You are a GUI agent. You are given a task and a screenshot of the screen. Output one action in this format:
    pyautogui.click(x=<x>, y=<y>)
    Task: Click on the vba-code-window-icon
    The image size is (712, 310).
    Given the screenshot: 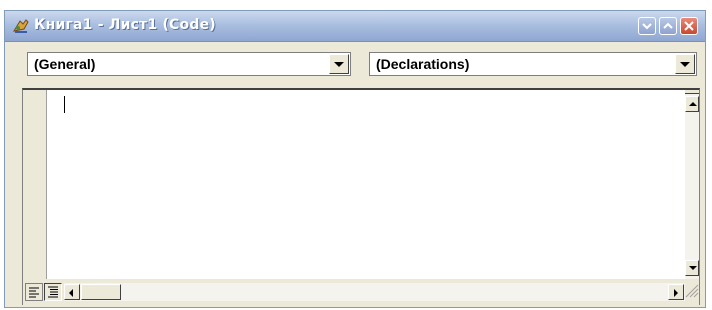 What is the action you would take?
    pyautogui.click(x=21, y=26)
    